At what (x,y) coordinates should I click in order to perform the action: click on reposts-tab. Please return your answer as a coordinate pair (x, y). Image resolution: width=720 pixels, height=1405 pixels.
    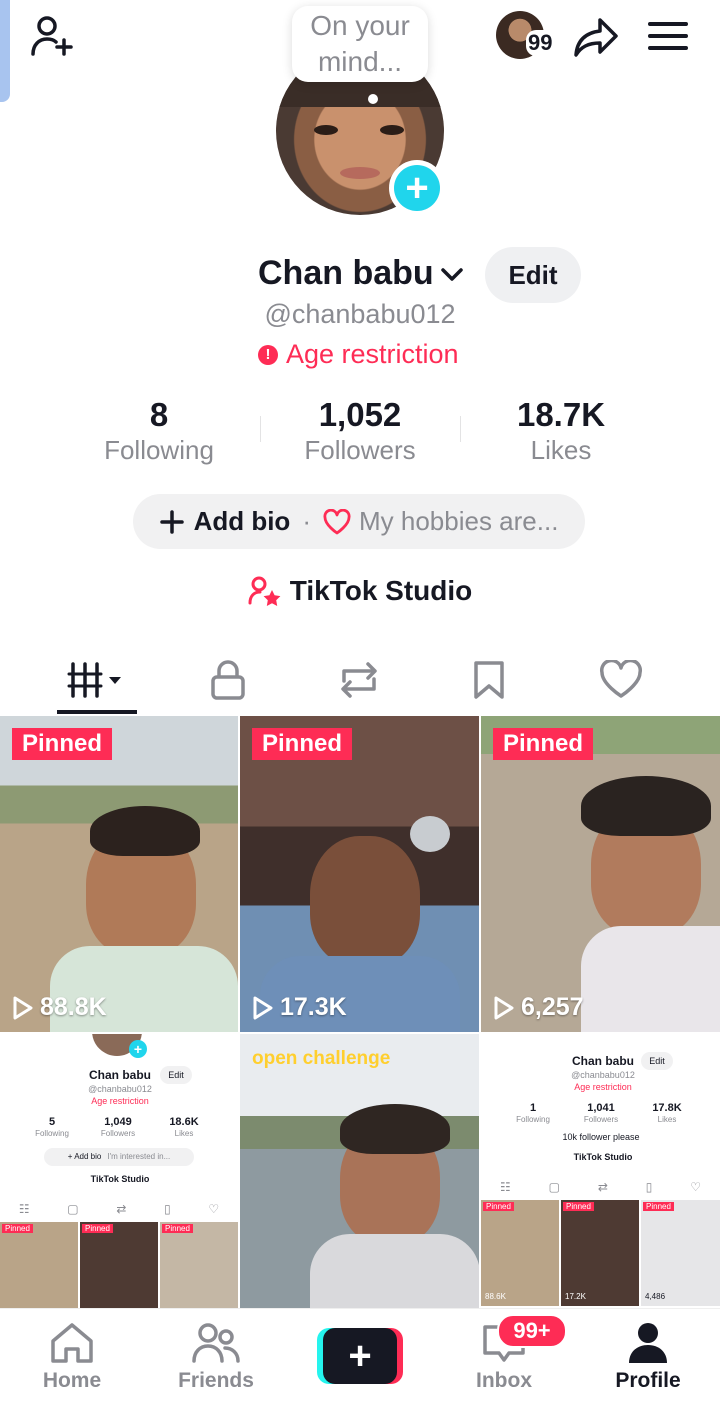
    Looking at the image, I should click on (359, 680).